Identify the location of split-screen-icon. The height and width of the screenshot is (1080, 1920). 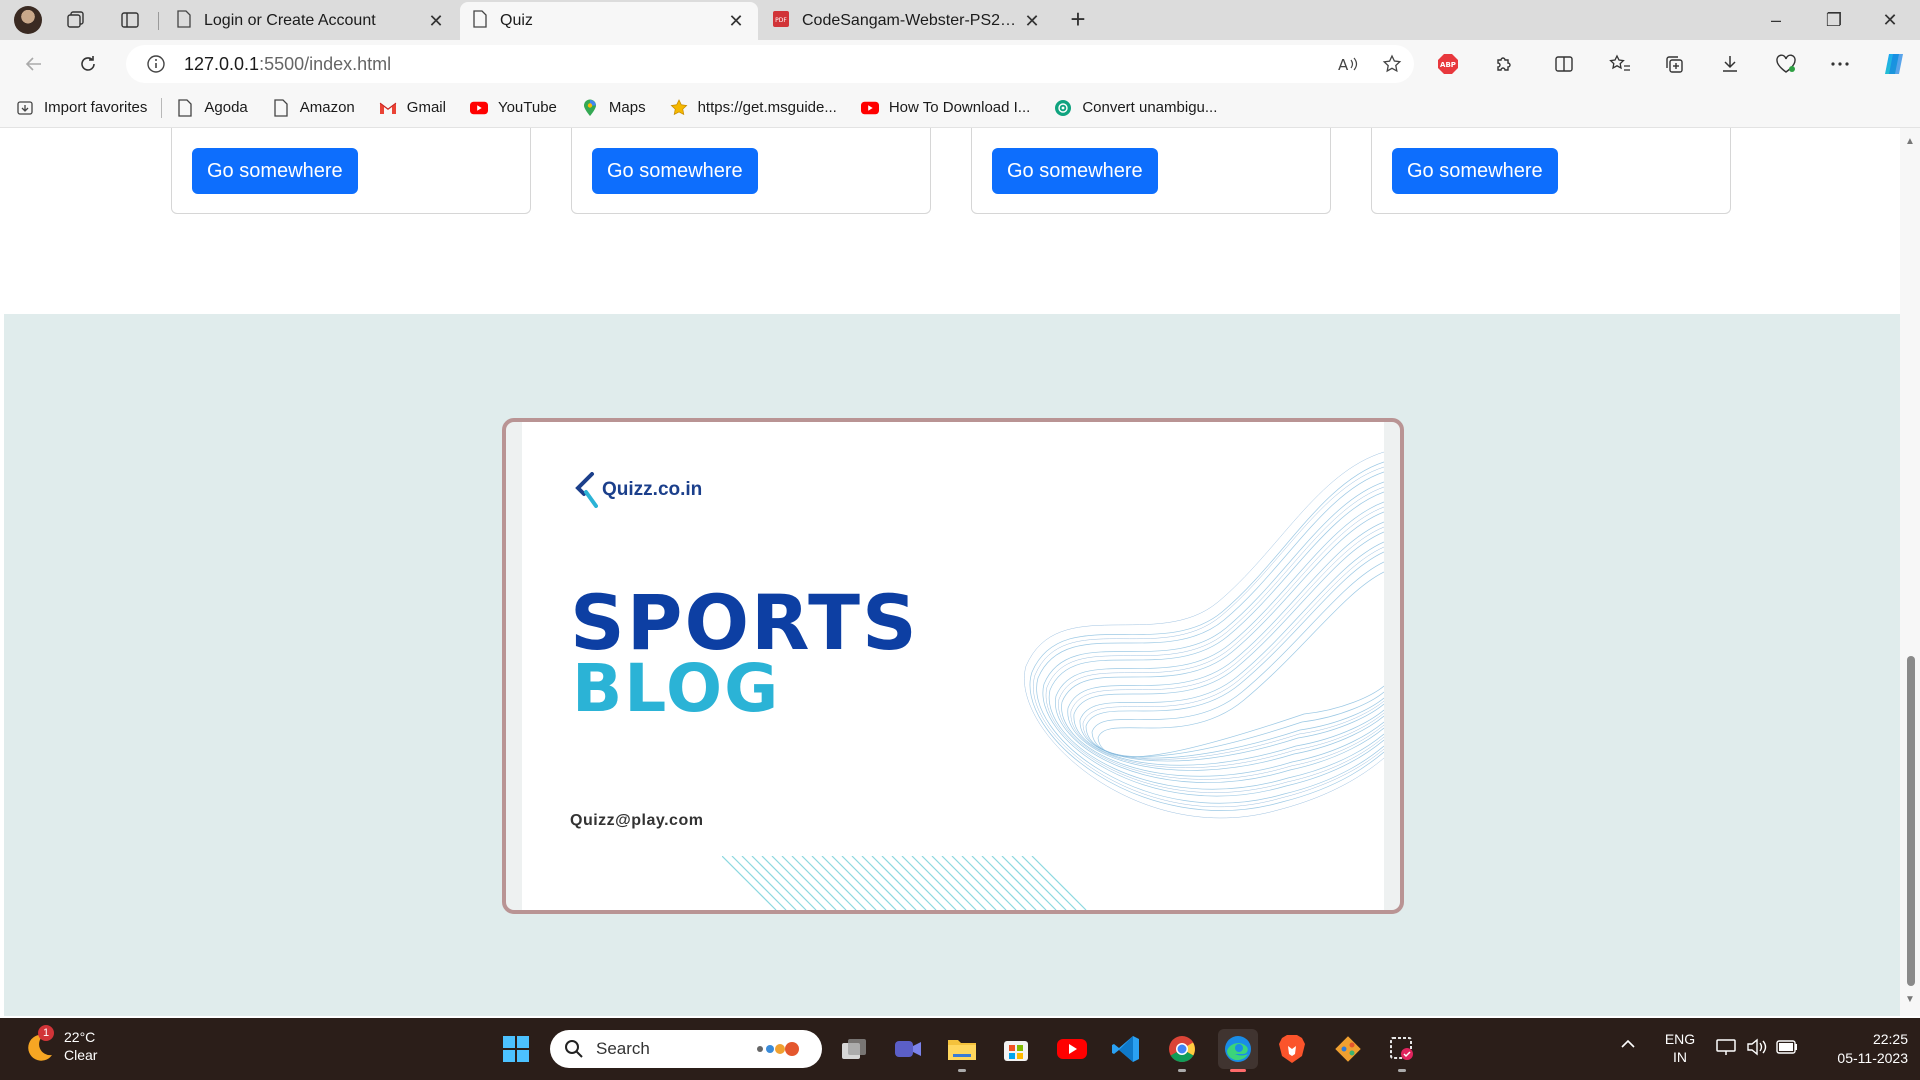
(1564, 64).